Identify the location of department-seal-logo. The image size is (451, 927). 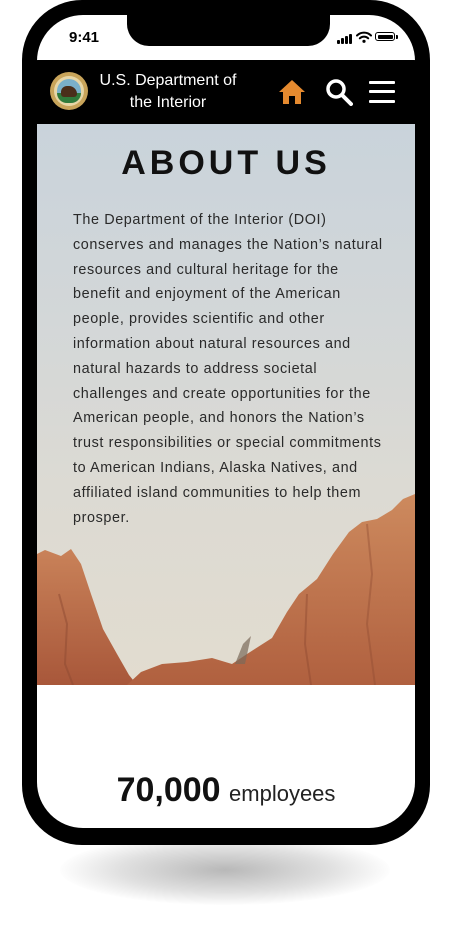
(69, 91).